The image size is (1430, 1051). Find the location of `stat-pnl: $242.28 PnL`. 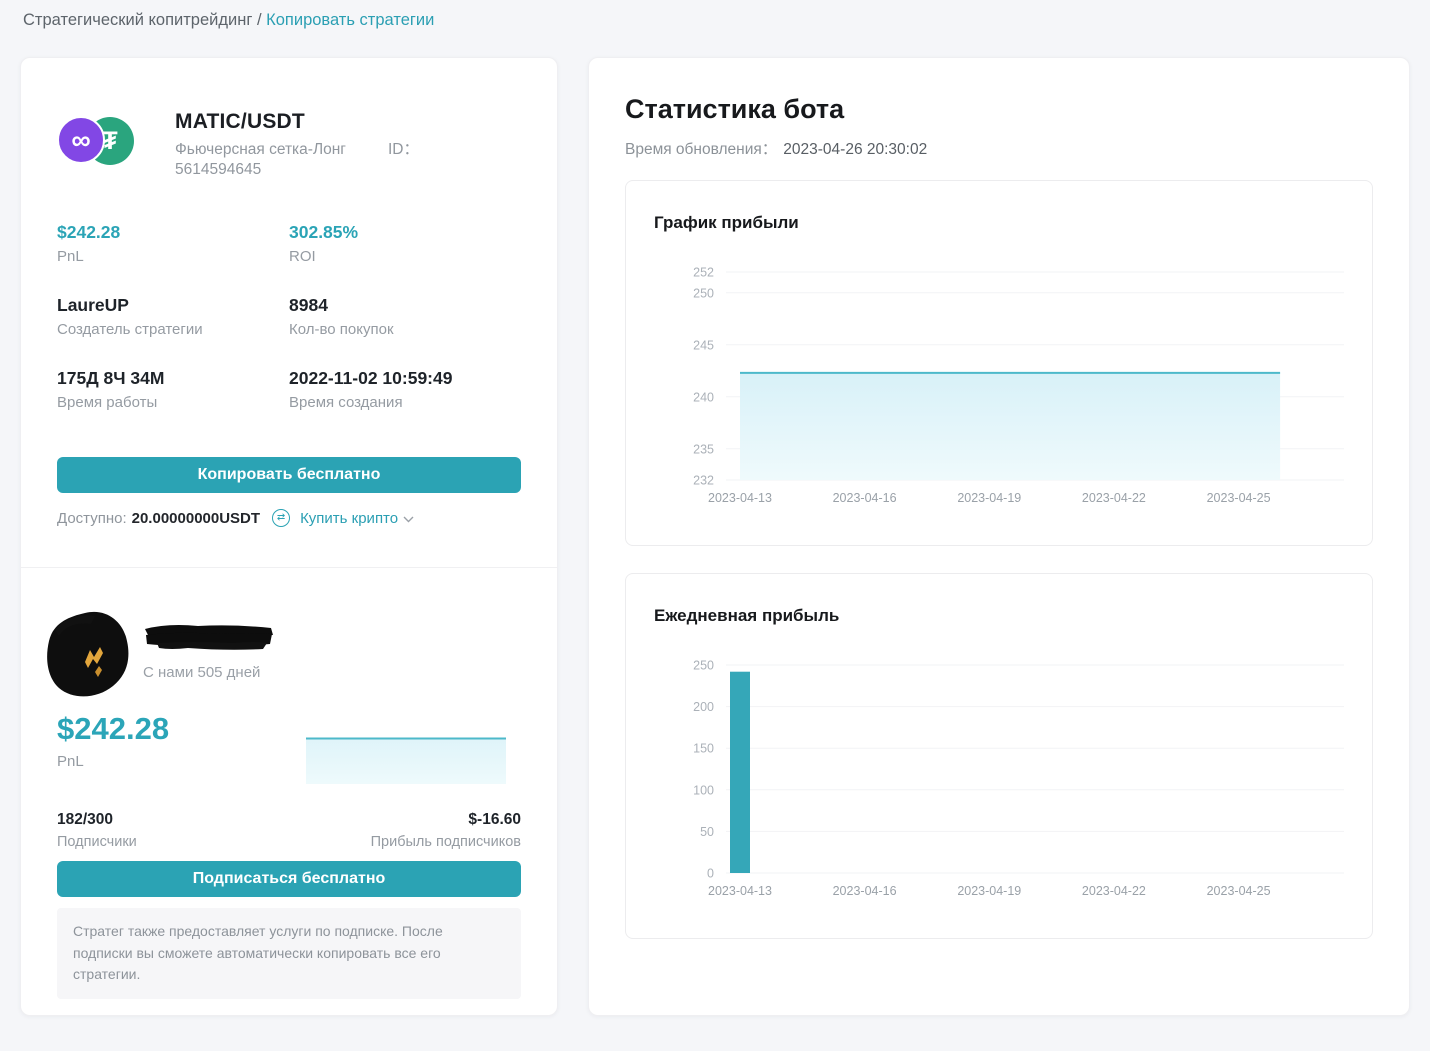

stat-pnl: $242.28 PnL is located at coordinates (89, 243).